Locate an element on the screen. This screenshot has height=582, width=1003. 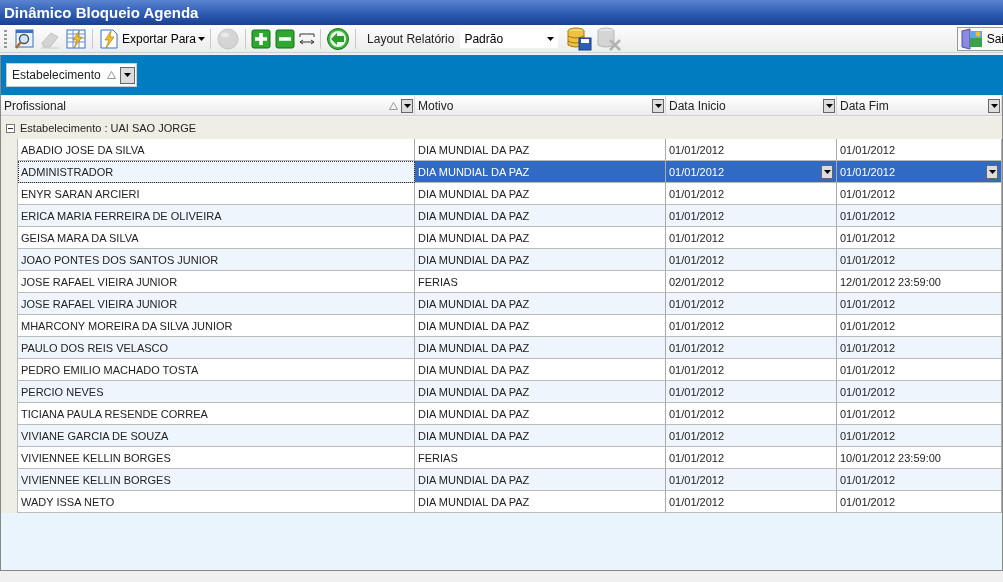
lightning-document-icon is located at coordinates (109, 38).